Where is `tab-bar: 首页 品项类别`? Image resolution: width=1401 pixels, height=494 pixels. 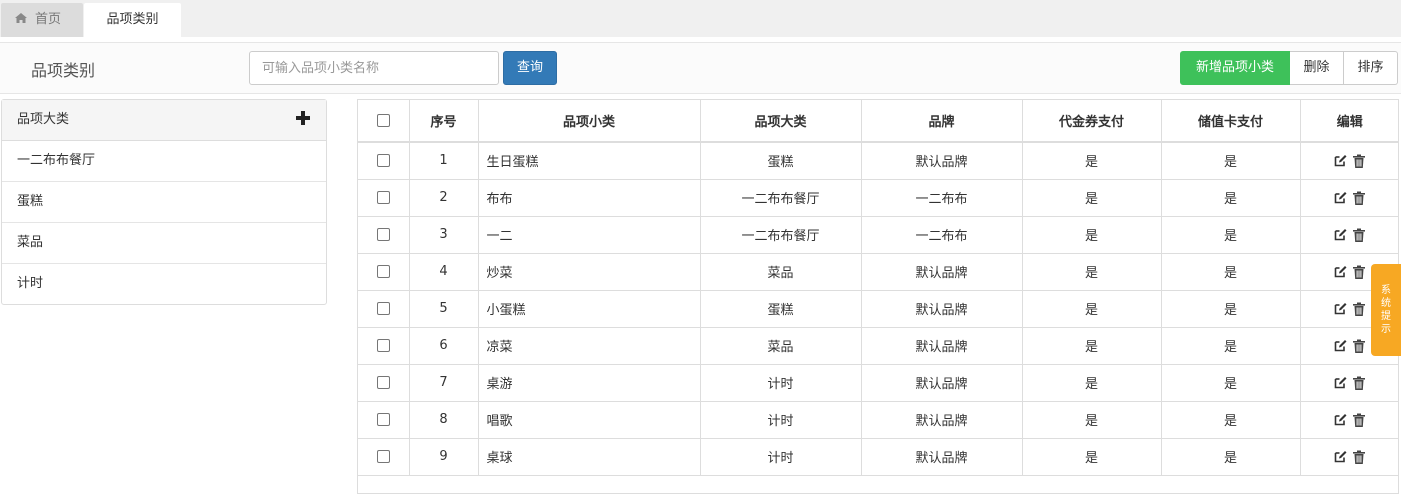 tab-bar: 首页 品项类别 is located at coordinates (700, 18).